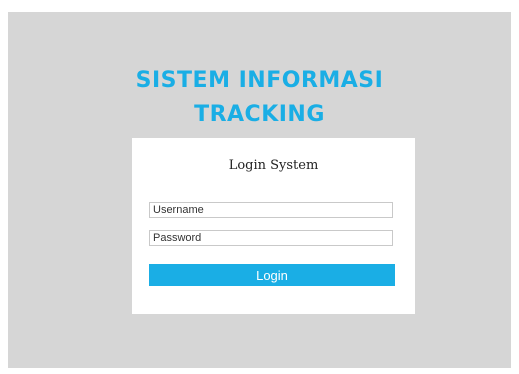 The height and width of the screenshot is (374, 519). I want to click on password-input, so click(271, 238).